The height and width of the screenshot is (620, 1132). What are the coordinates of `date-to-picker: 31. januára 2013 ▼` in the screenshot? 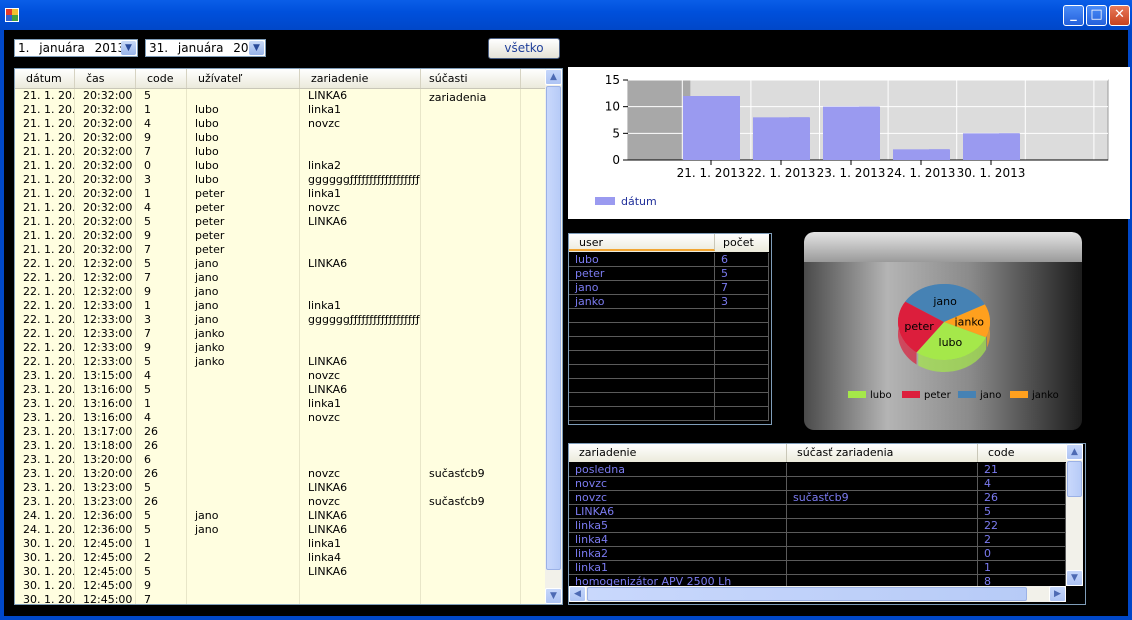 It's located at (205, 48).